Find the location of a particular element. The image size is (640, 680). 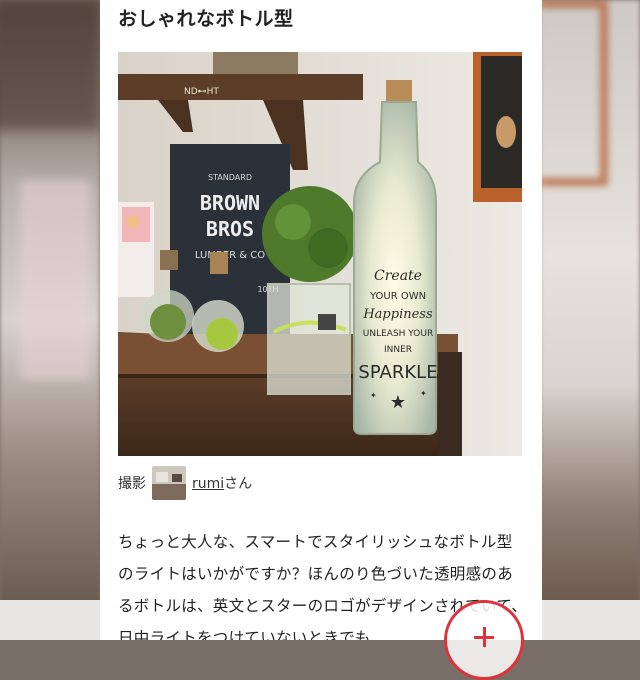

background-left is located at coordinates (50, 320).